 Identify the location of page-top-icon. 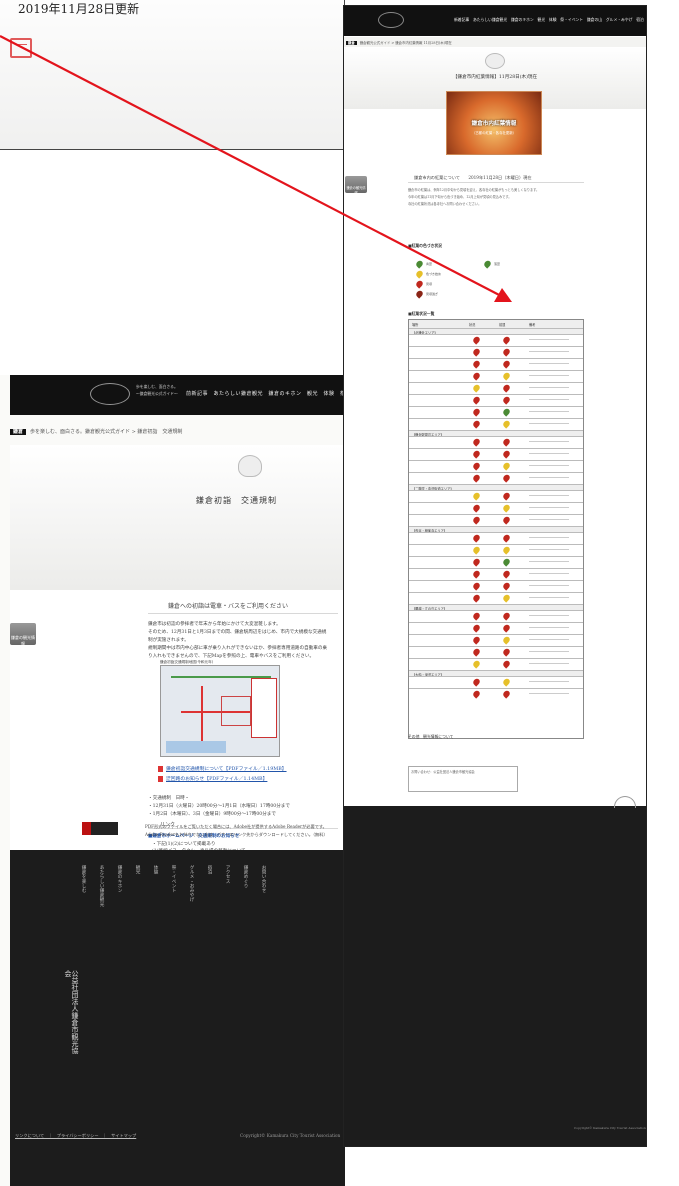
(625, 802).